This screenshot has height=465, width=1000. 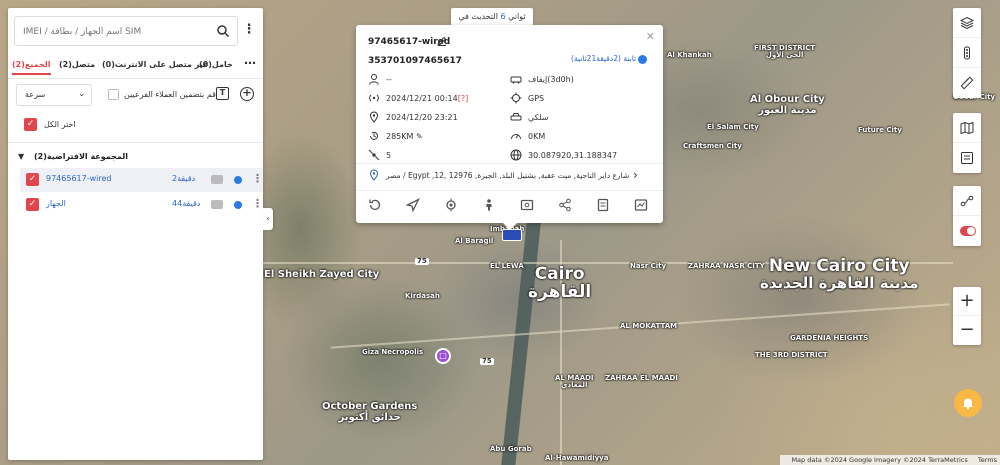 What do you see at coordinates (565, 205) in the screenshot?
I see `share-icon` at bounding box center [565, 205].